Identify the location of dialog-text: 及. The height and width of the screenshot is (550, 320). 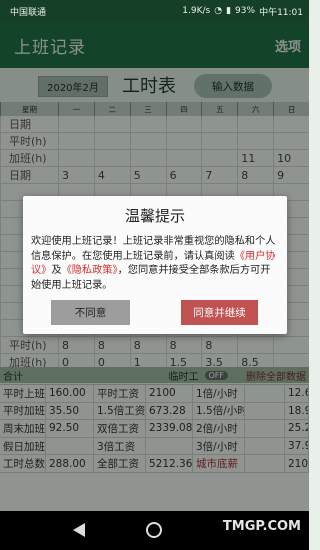
(56, 270).